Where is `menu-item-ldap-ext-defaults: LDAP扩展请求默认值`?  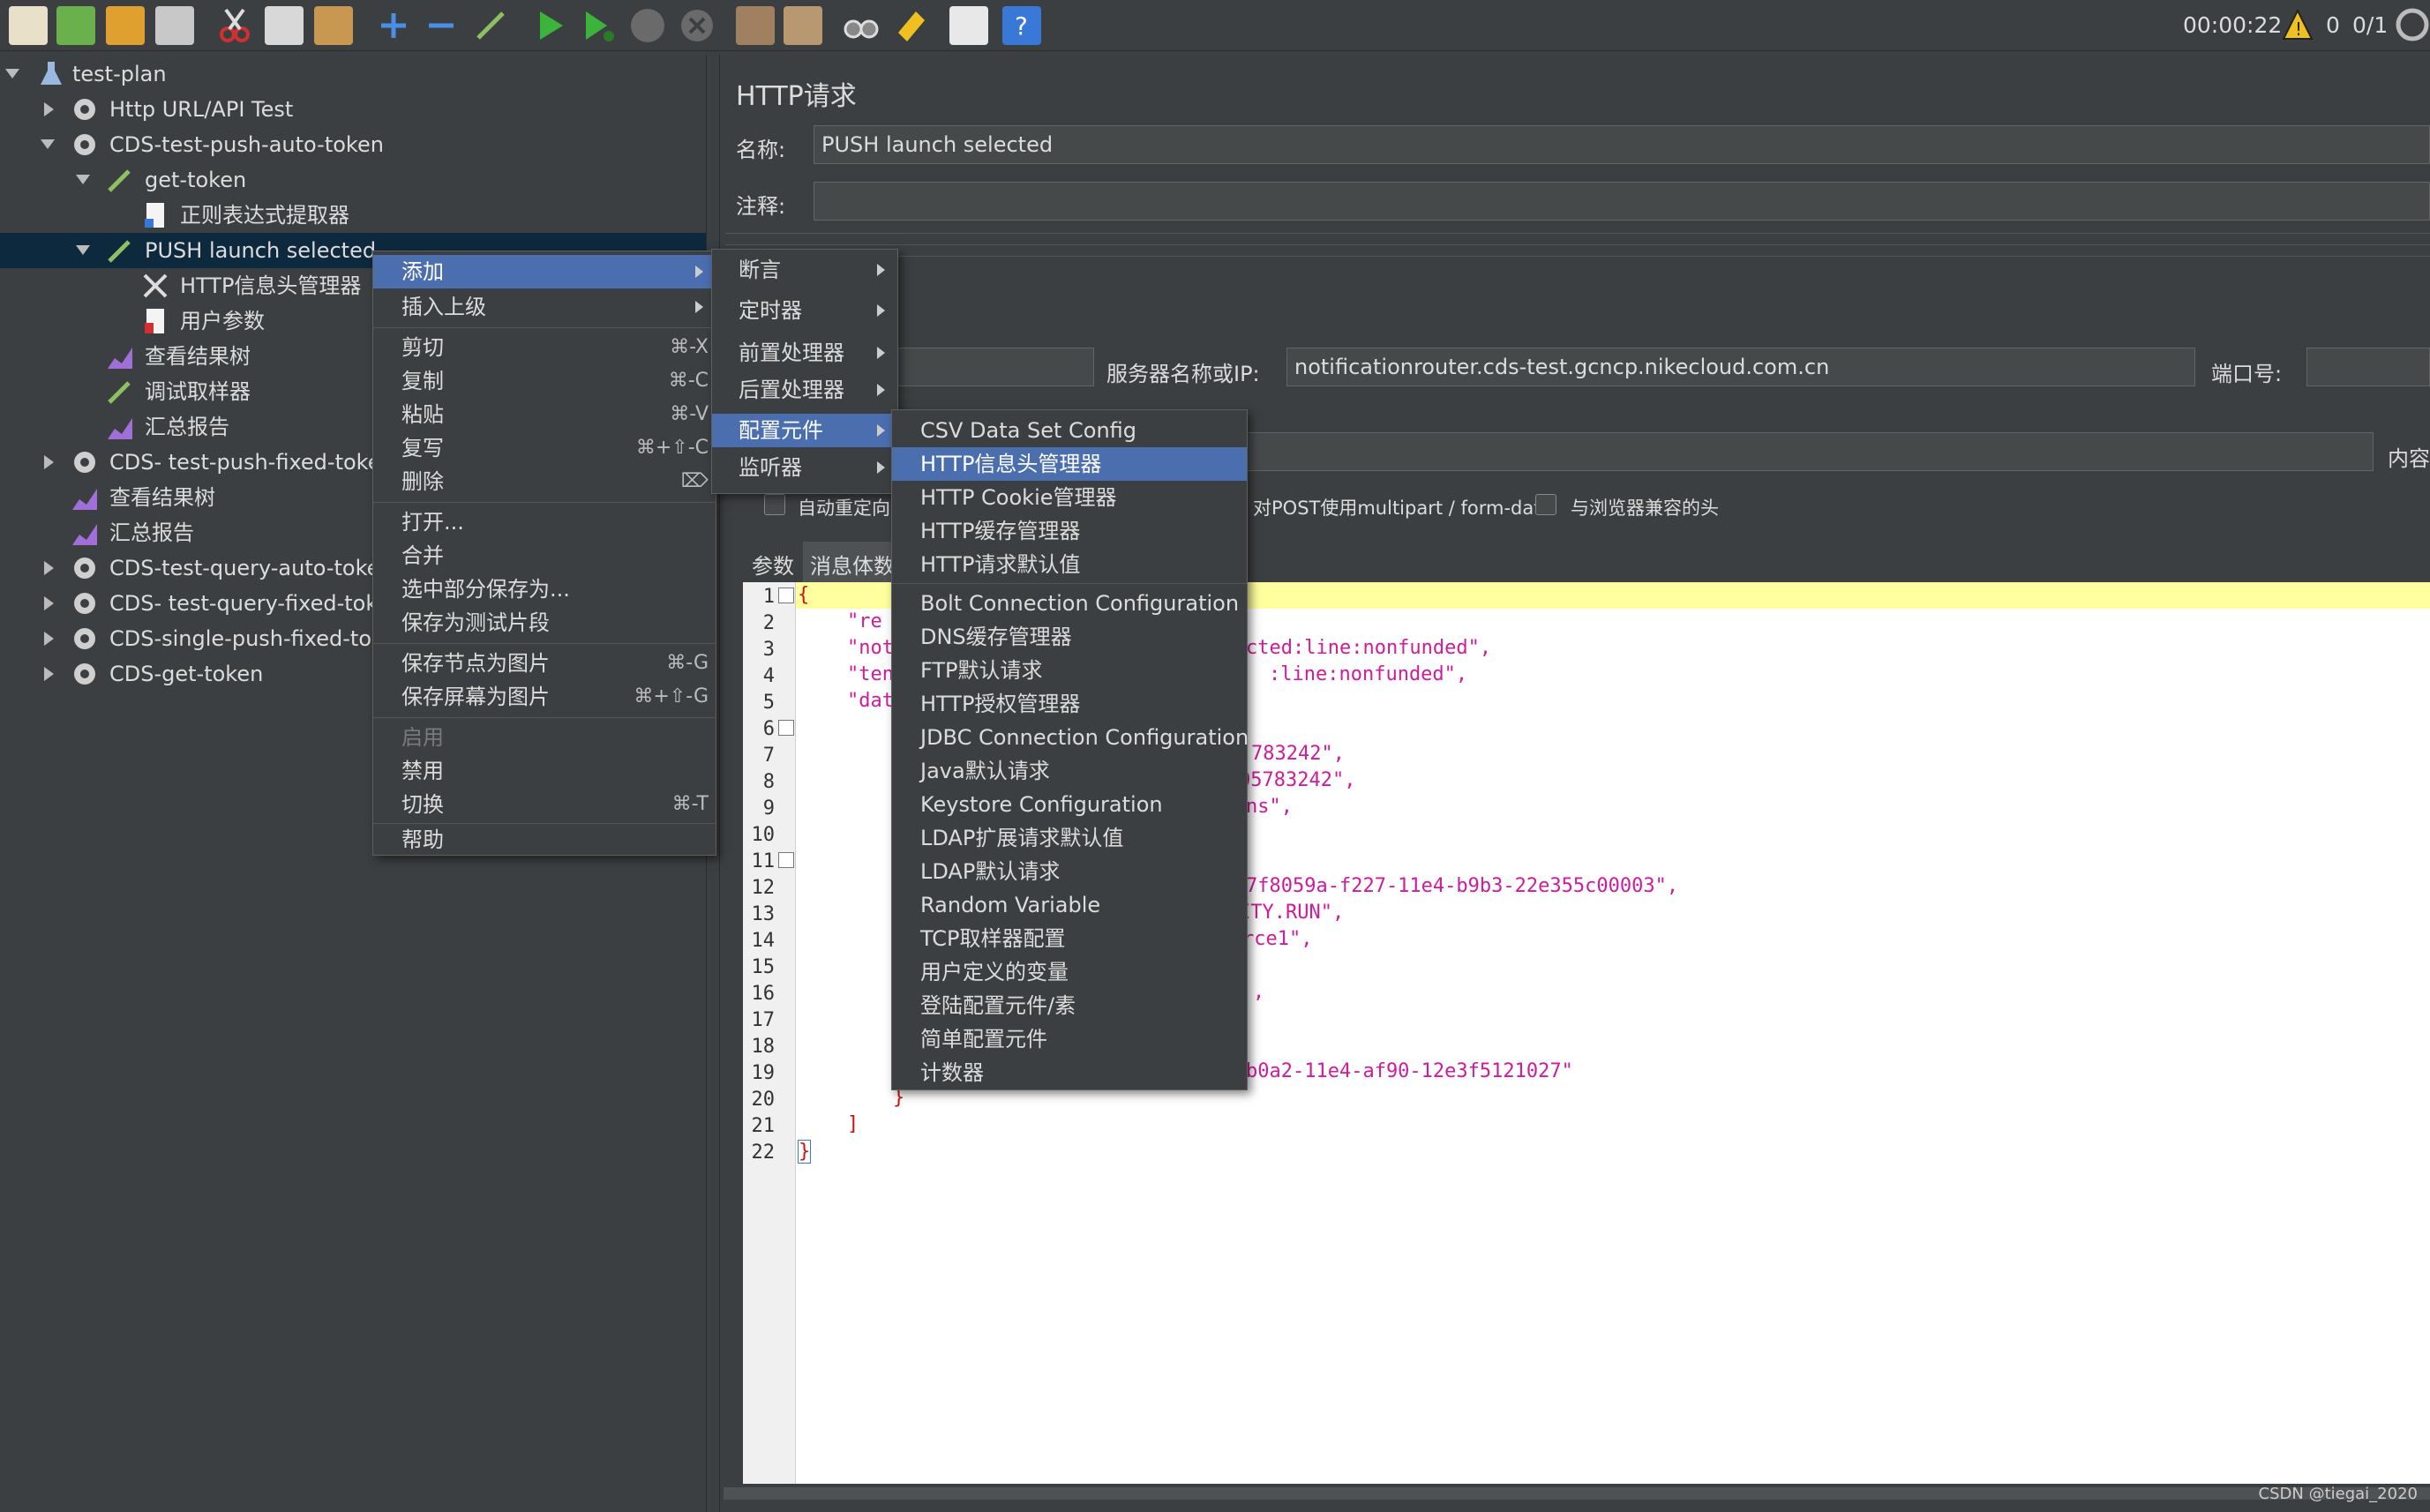
menu-item-ldap-ext-defaults: LDAP扩展请求默认值 is located at coordinates (1069, 838).